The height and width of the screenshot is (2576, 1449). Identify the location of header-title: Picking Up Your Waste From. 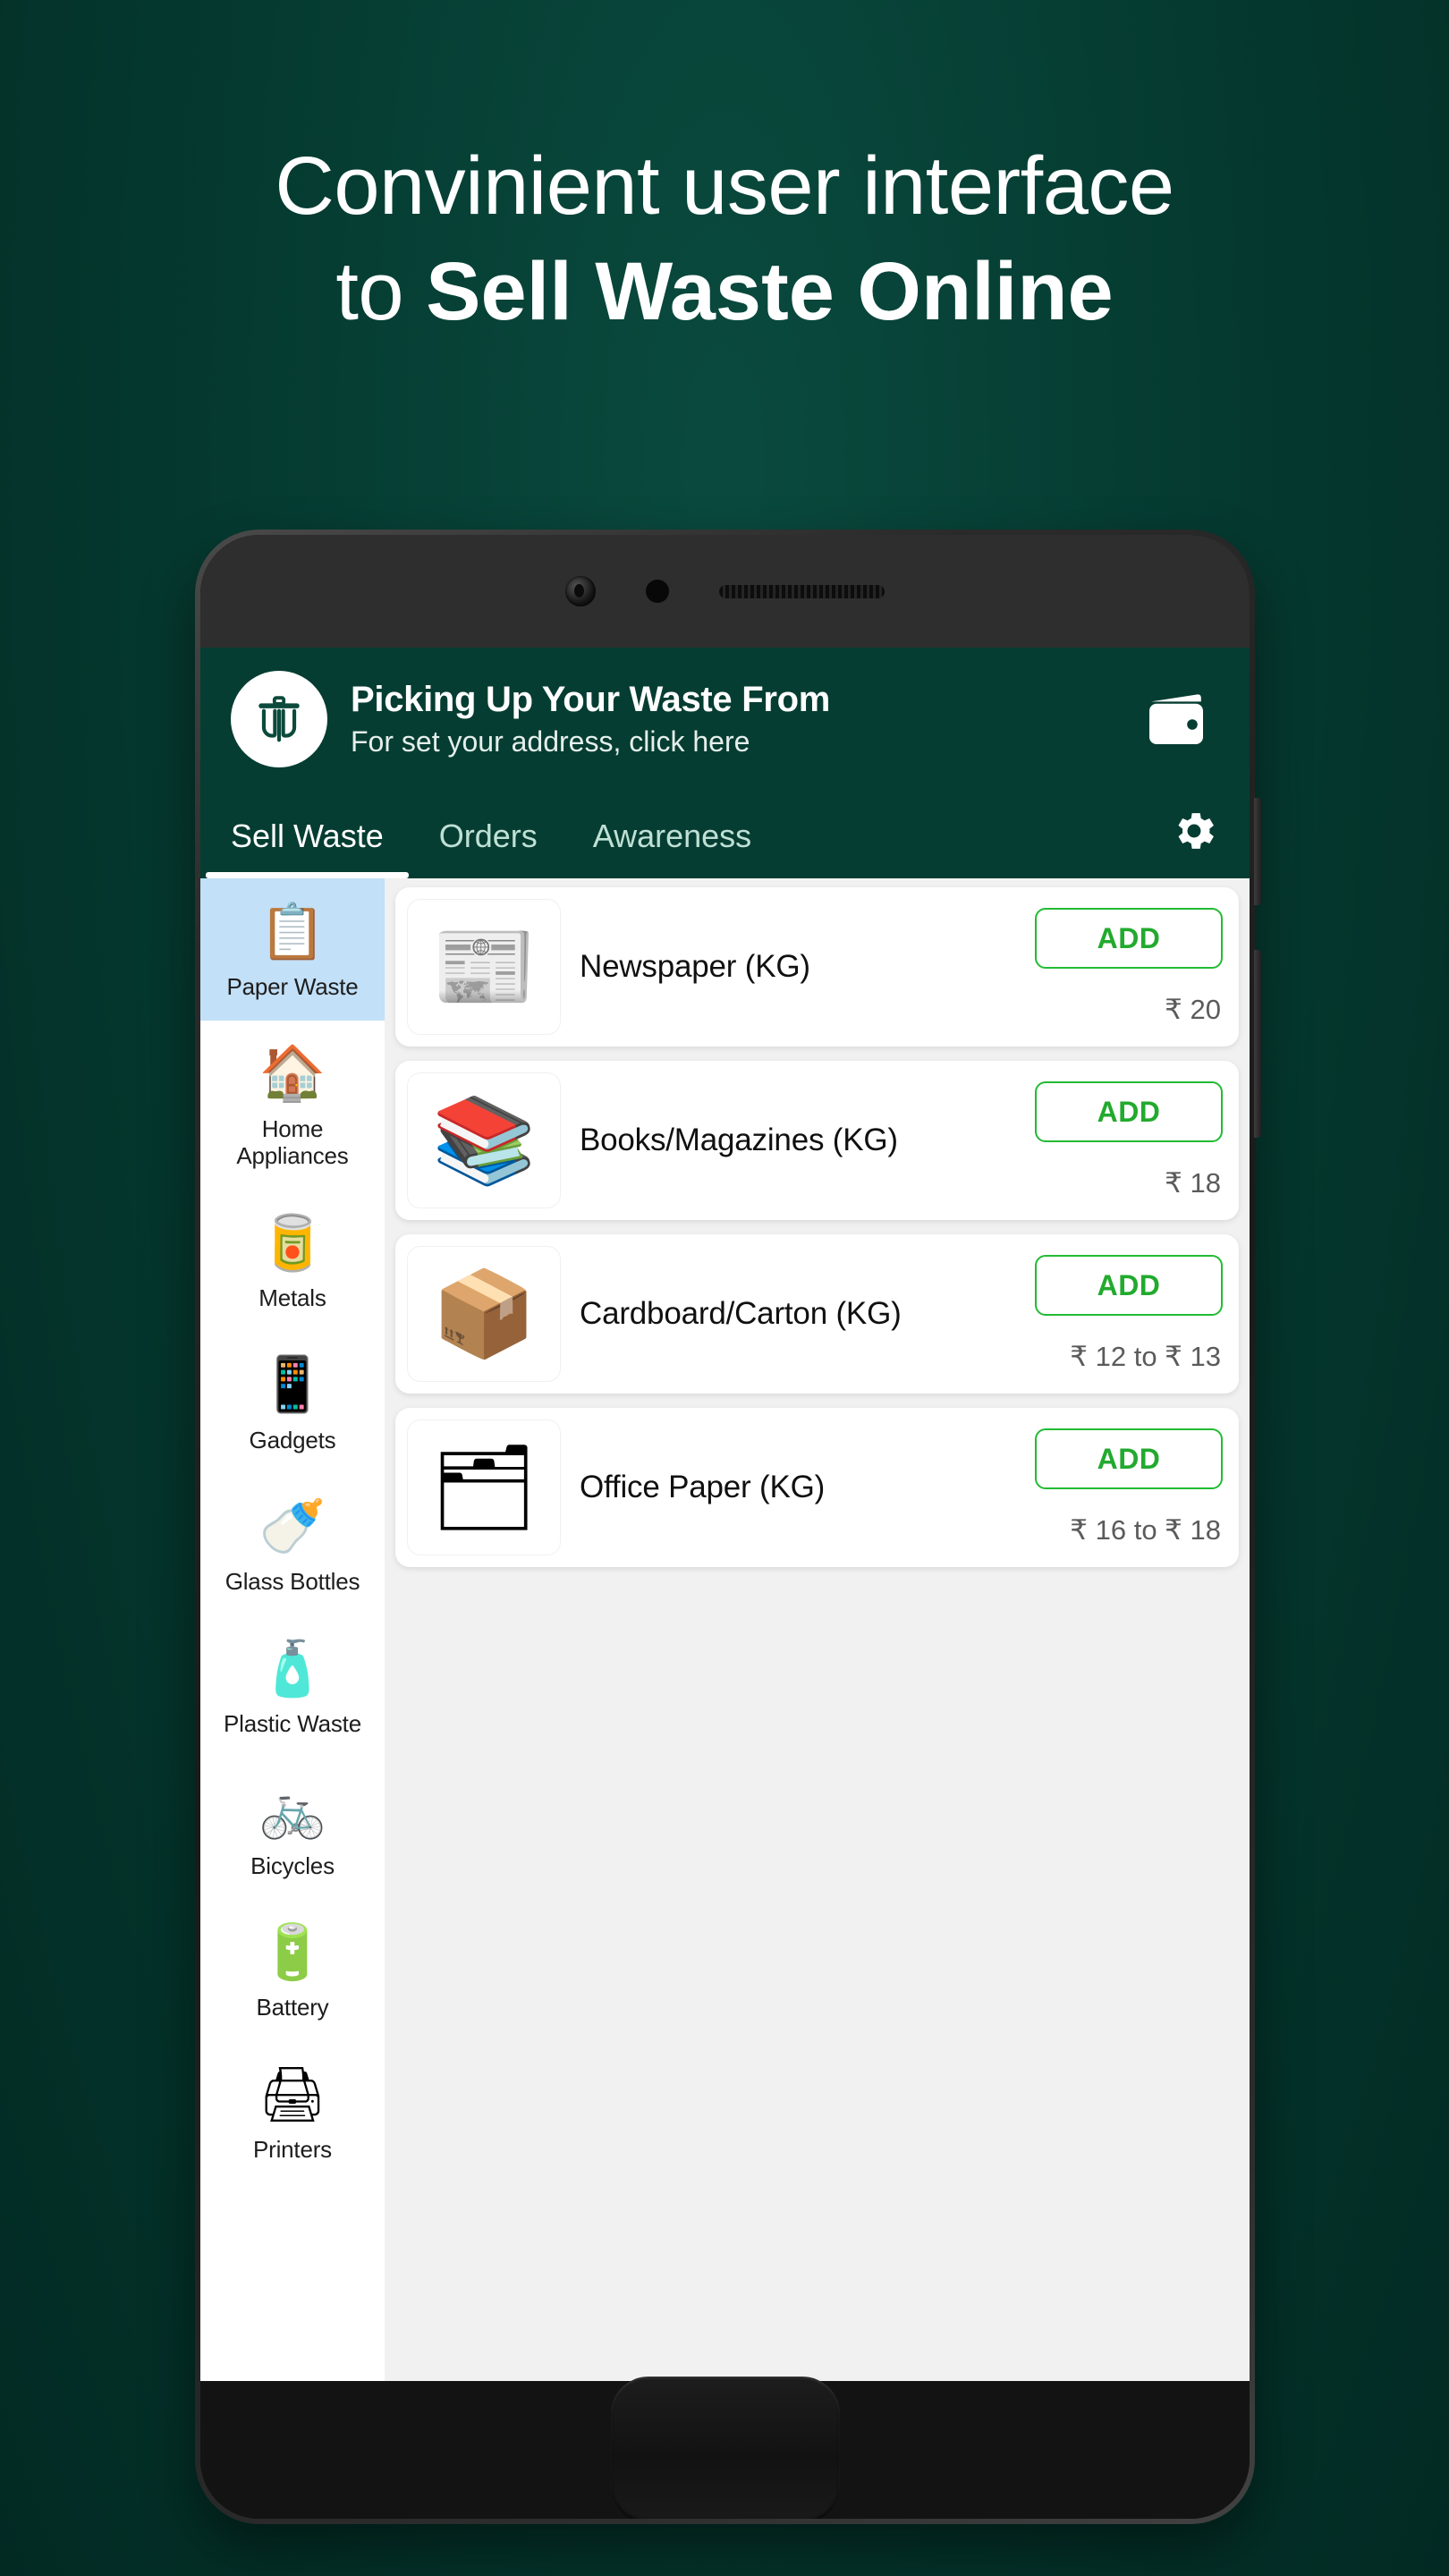
(590, 699).